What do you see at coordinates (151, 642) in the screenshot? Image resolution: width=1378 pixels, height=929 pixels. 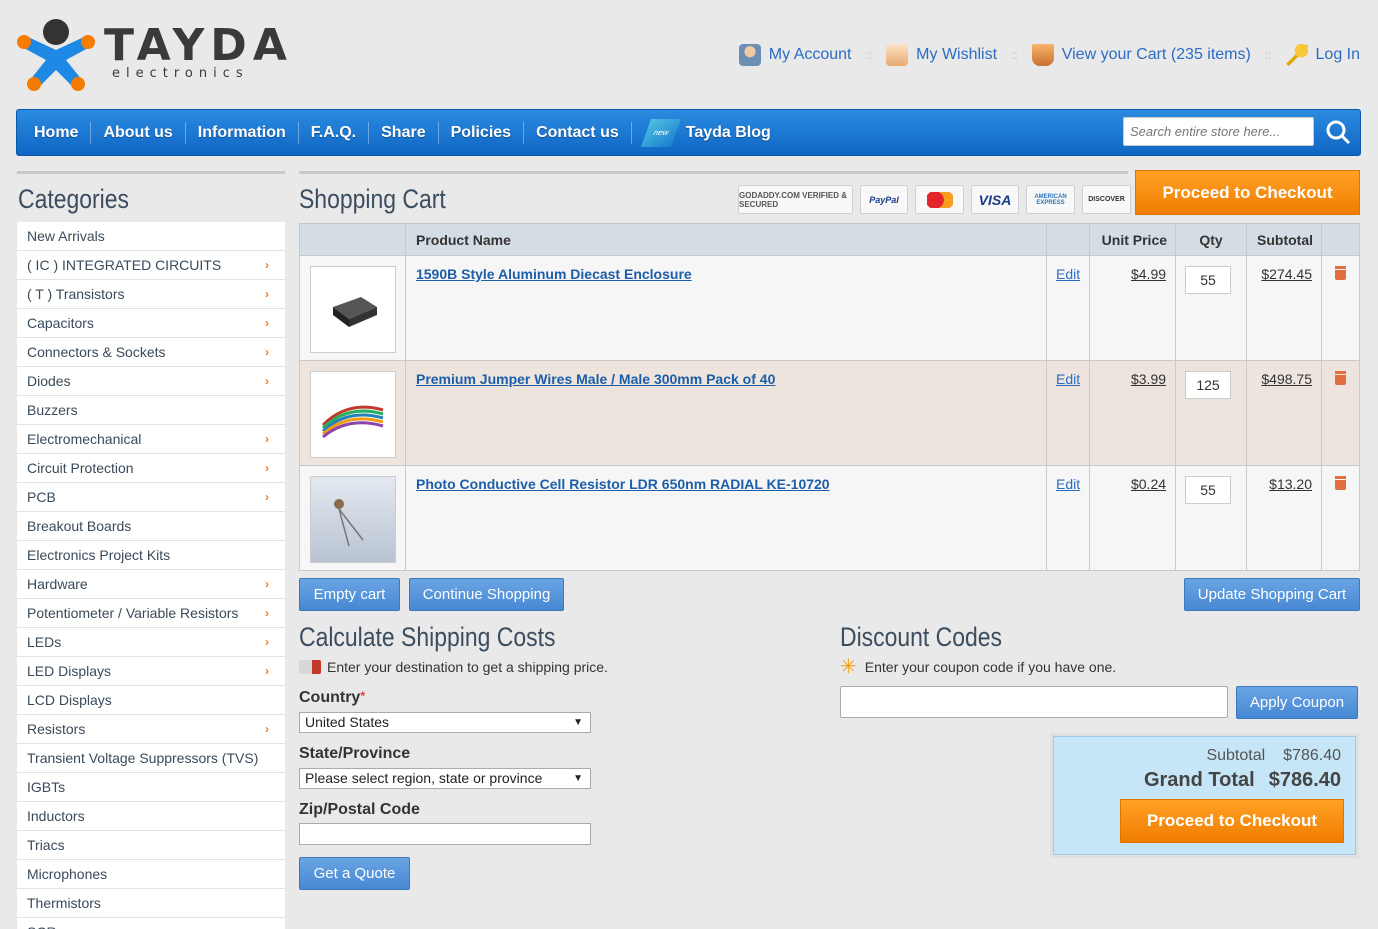 I see `sidebar-item: LEDs ›` at bounding box center [151, 642].